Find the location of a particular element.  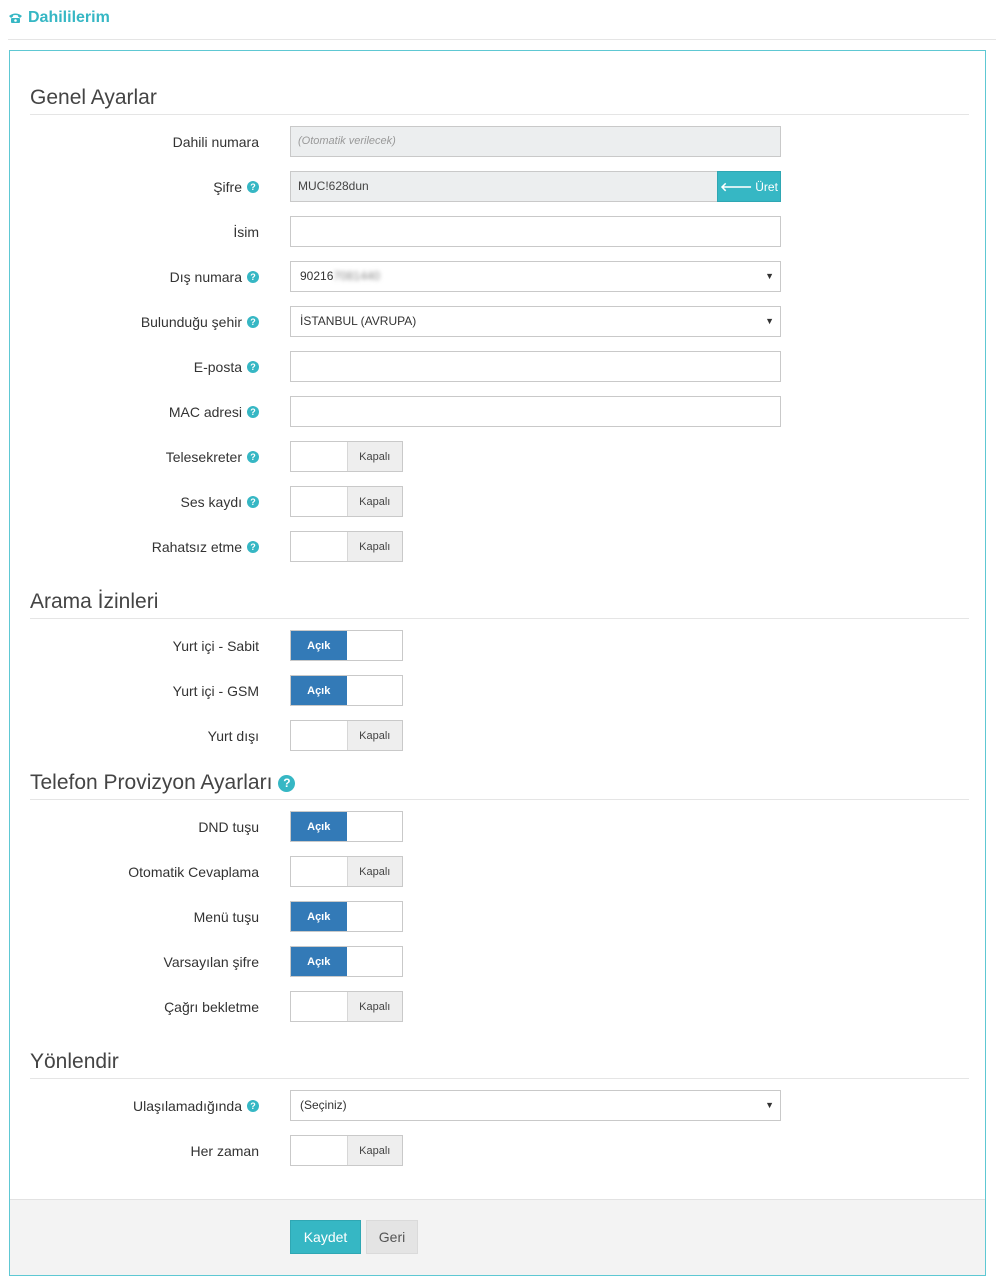

default-password-toggle: Açık is located at coordinates (346, 961).